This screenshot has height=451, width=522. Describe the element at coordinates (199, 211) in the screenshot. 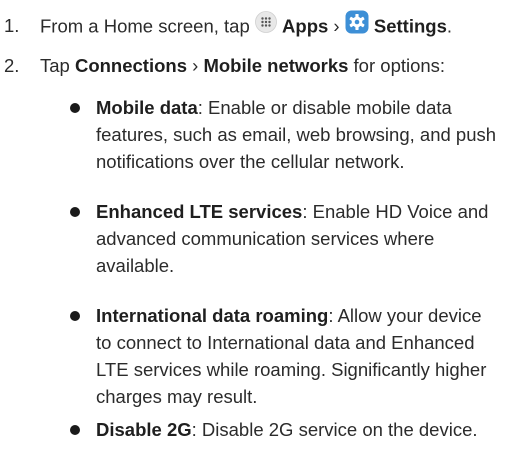

I see `option-term: Enhanced LTE services` at that location.